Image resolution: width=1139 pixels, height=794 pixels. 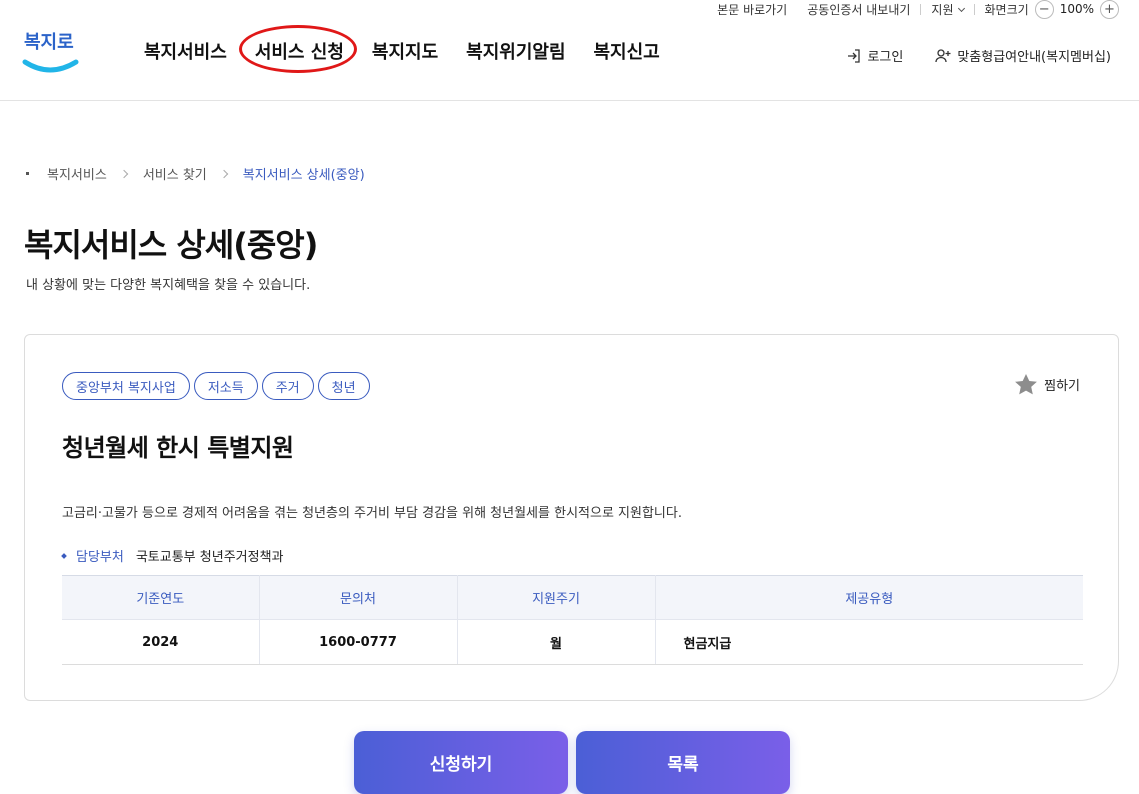 I want to click on table-header-cell: 제공유형, so click(x=869, y=597).